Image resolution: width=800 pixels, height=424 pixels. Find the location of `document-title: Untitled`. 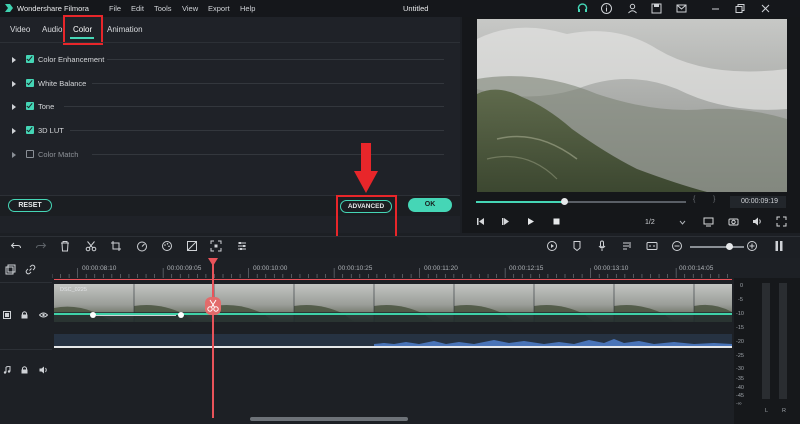

document-title: Untitled is located at coordinates (416, 8).